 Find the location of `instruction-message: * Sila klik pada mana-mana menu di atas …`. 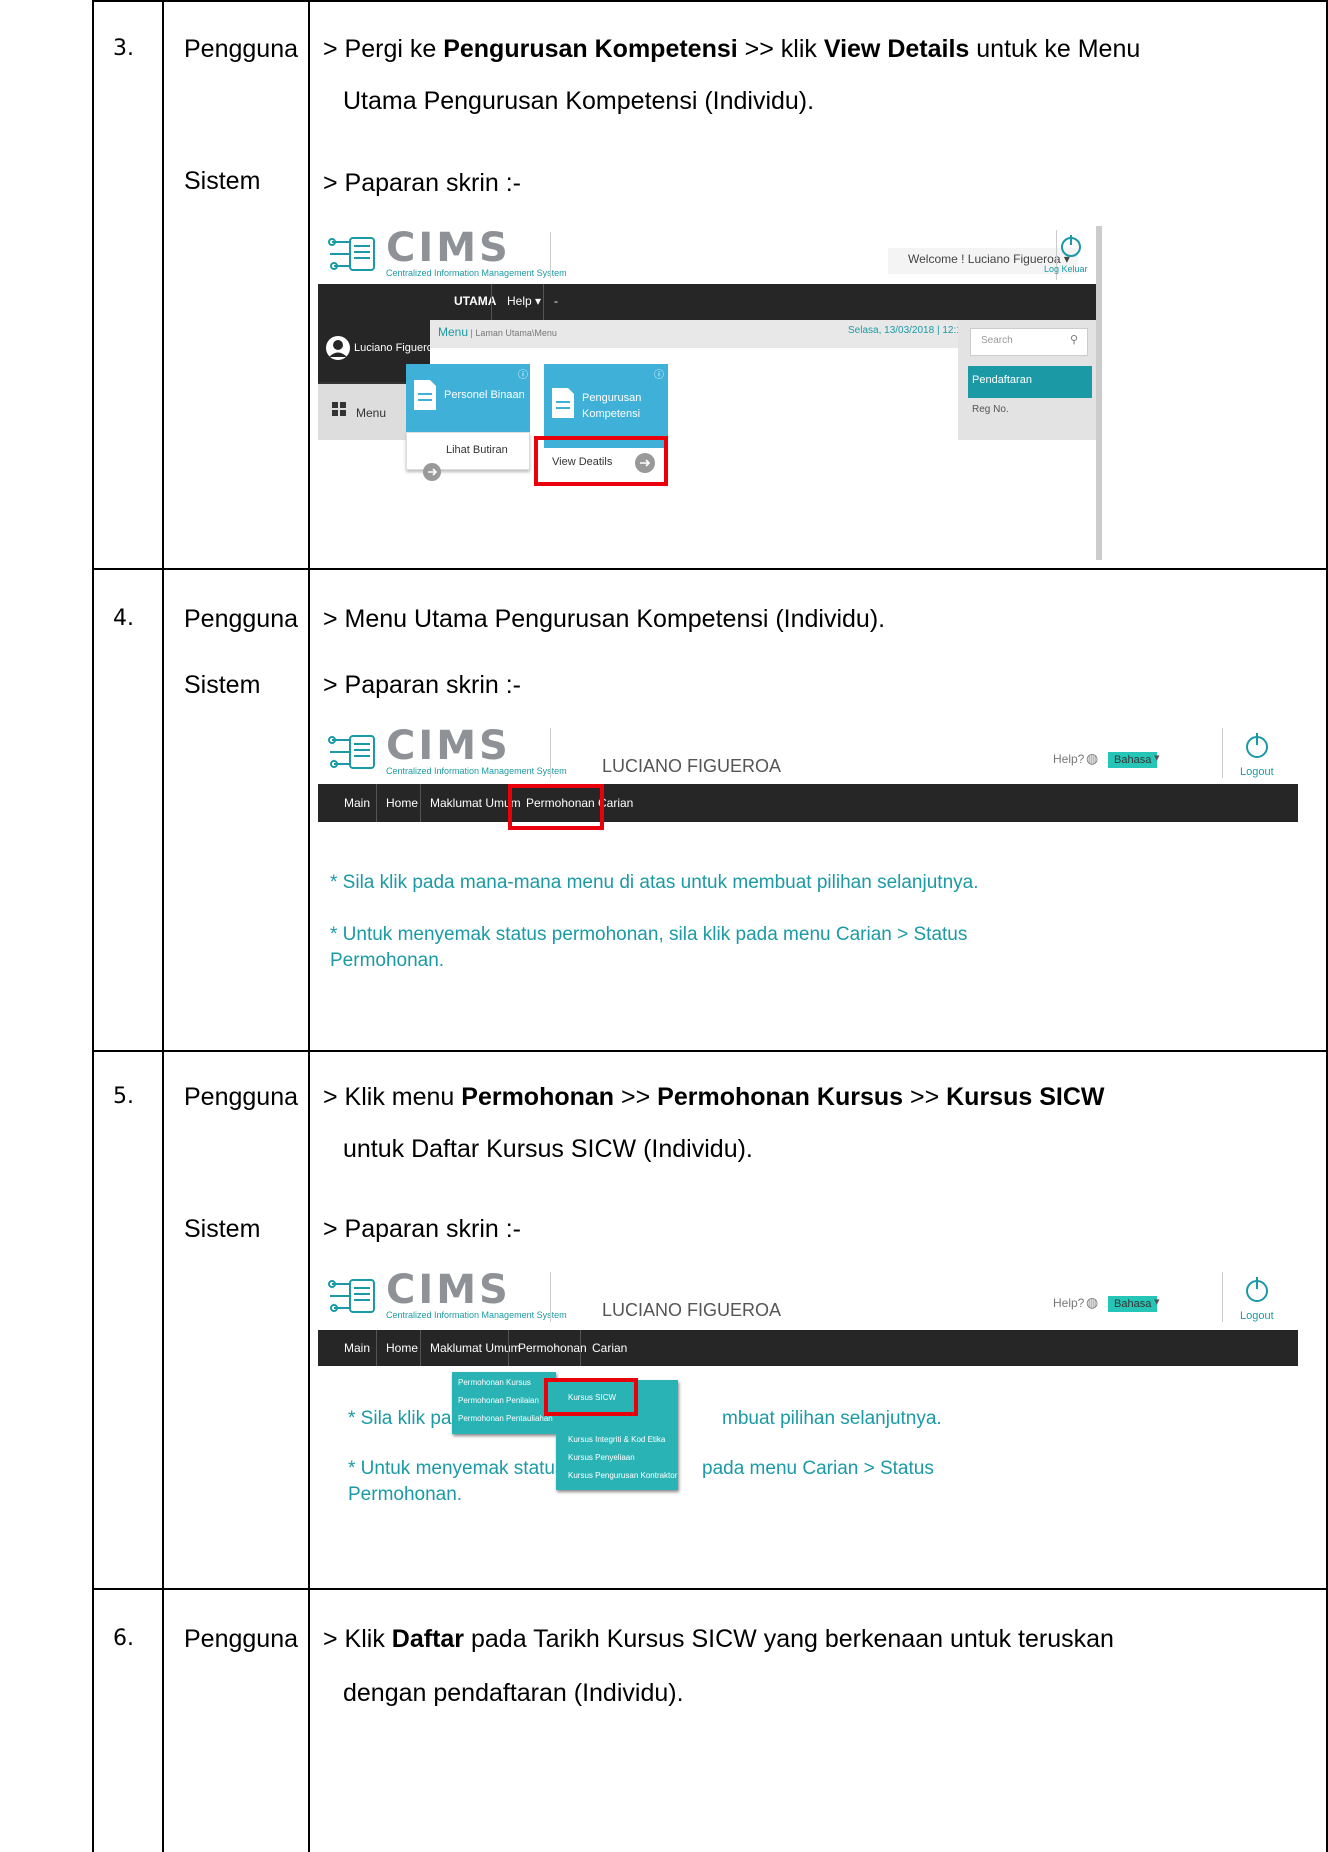

instruction-message: * Sila klik pada mana-mana menu di atas … is located at coordinates (654, 882).